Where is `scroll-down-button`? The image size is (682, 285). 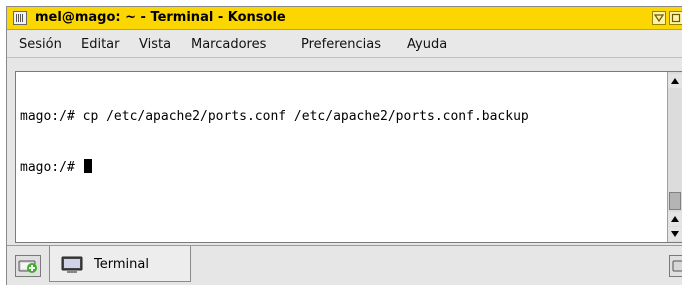
scroll-down-button is located at coordinates (675, 234).